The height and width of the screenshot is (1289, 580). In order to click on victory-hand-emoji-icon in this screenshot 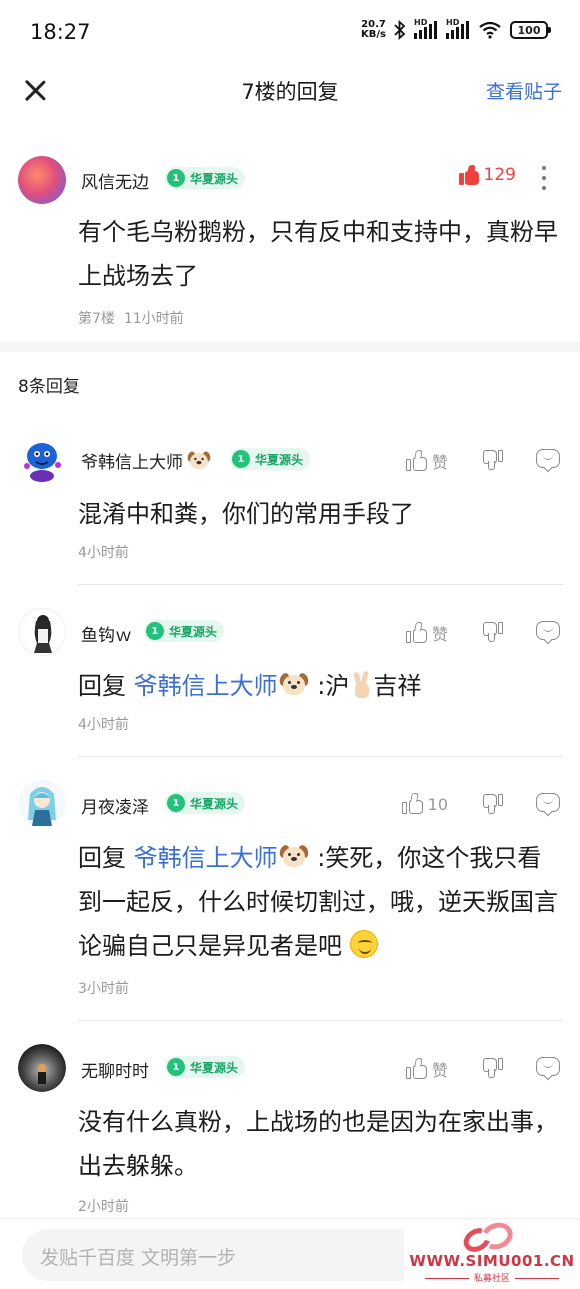, I will do `click(361, 685)`.